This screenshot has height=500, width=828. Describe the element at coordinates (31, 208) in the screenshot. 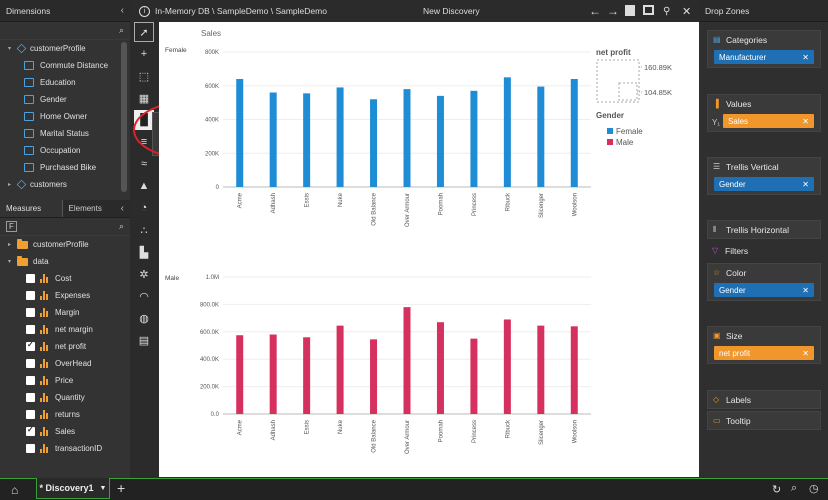

I see `tab-measures: Measures` at that location.